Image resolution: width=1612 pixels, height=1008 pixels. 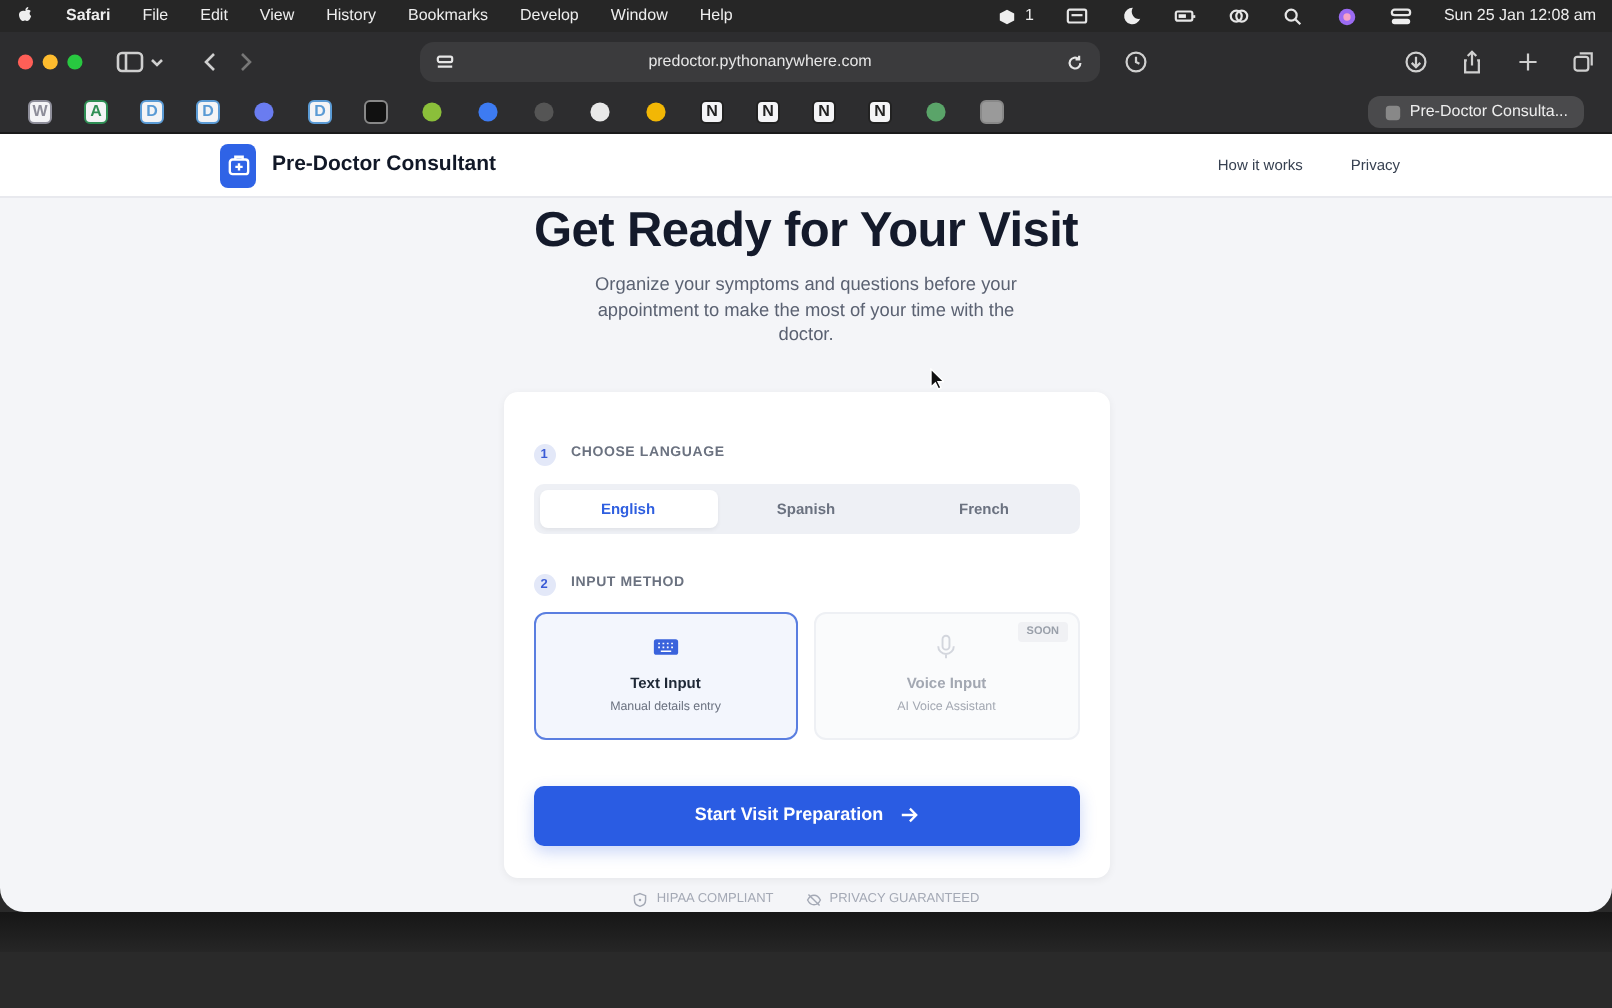 I want to click on hidden-eye-icon, so click(x=813, y=900).